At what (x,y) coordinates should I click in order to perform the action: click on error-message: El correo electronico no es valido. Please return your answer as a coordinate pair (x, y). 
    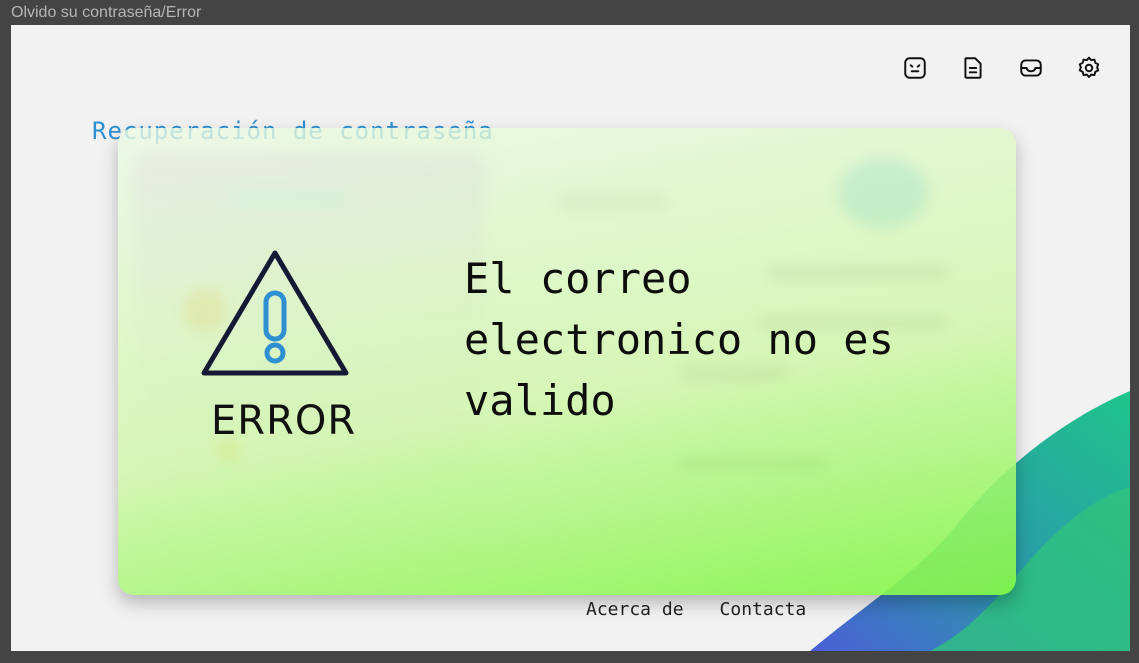
    Looking at the image, I should click on (679, 339).